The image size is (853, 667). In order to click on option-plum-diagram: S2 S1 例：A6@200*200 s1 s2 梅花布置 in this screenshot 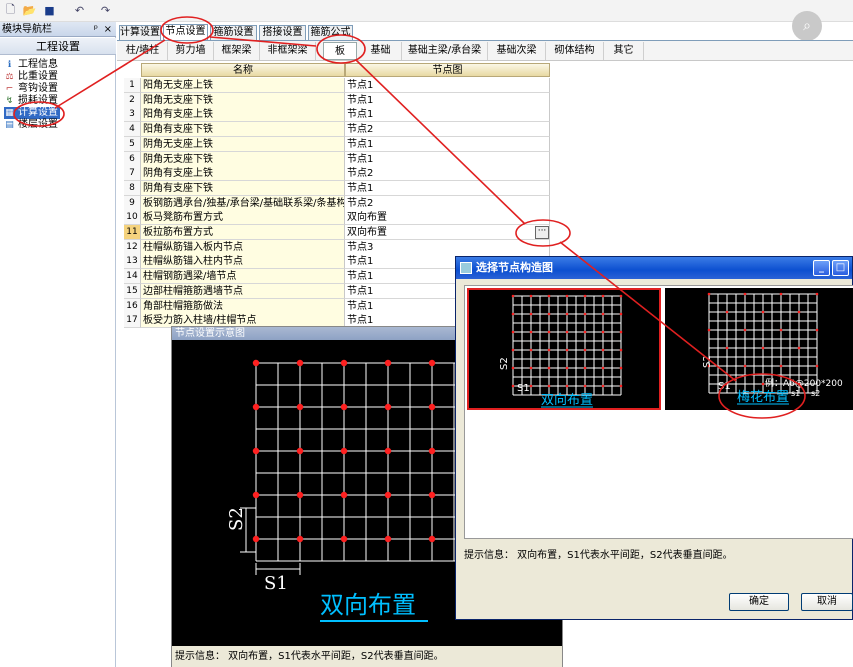, I will do `click(772, 348)`.